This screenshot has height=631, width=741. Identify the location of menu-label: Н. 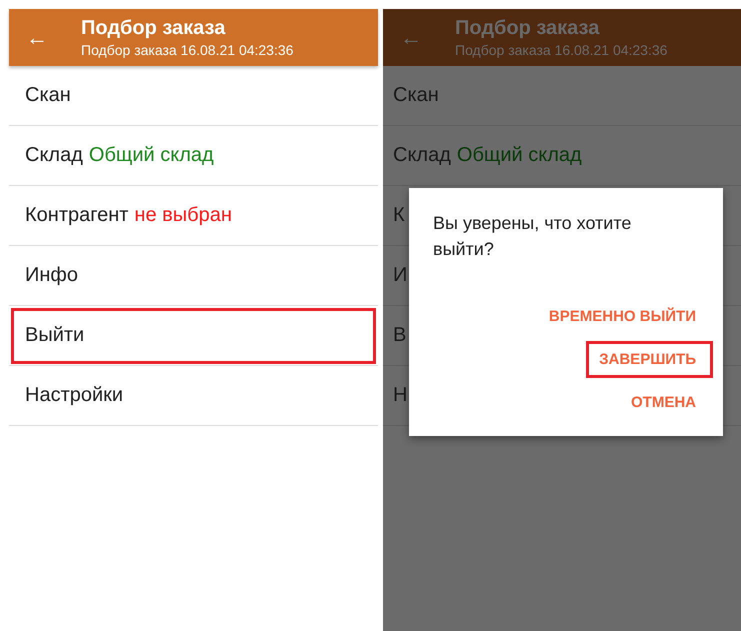
(400, 395).